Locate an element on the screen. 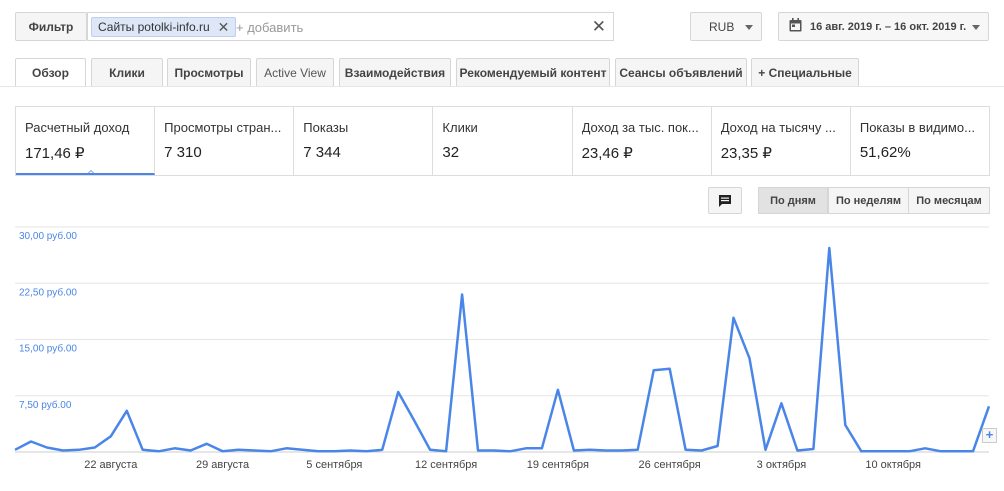  period-daily-button: По дням is located at coordinates (793, 200).